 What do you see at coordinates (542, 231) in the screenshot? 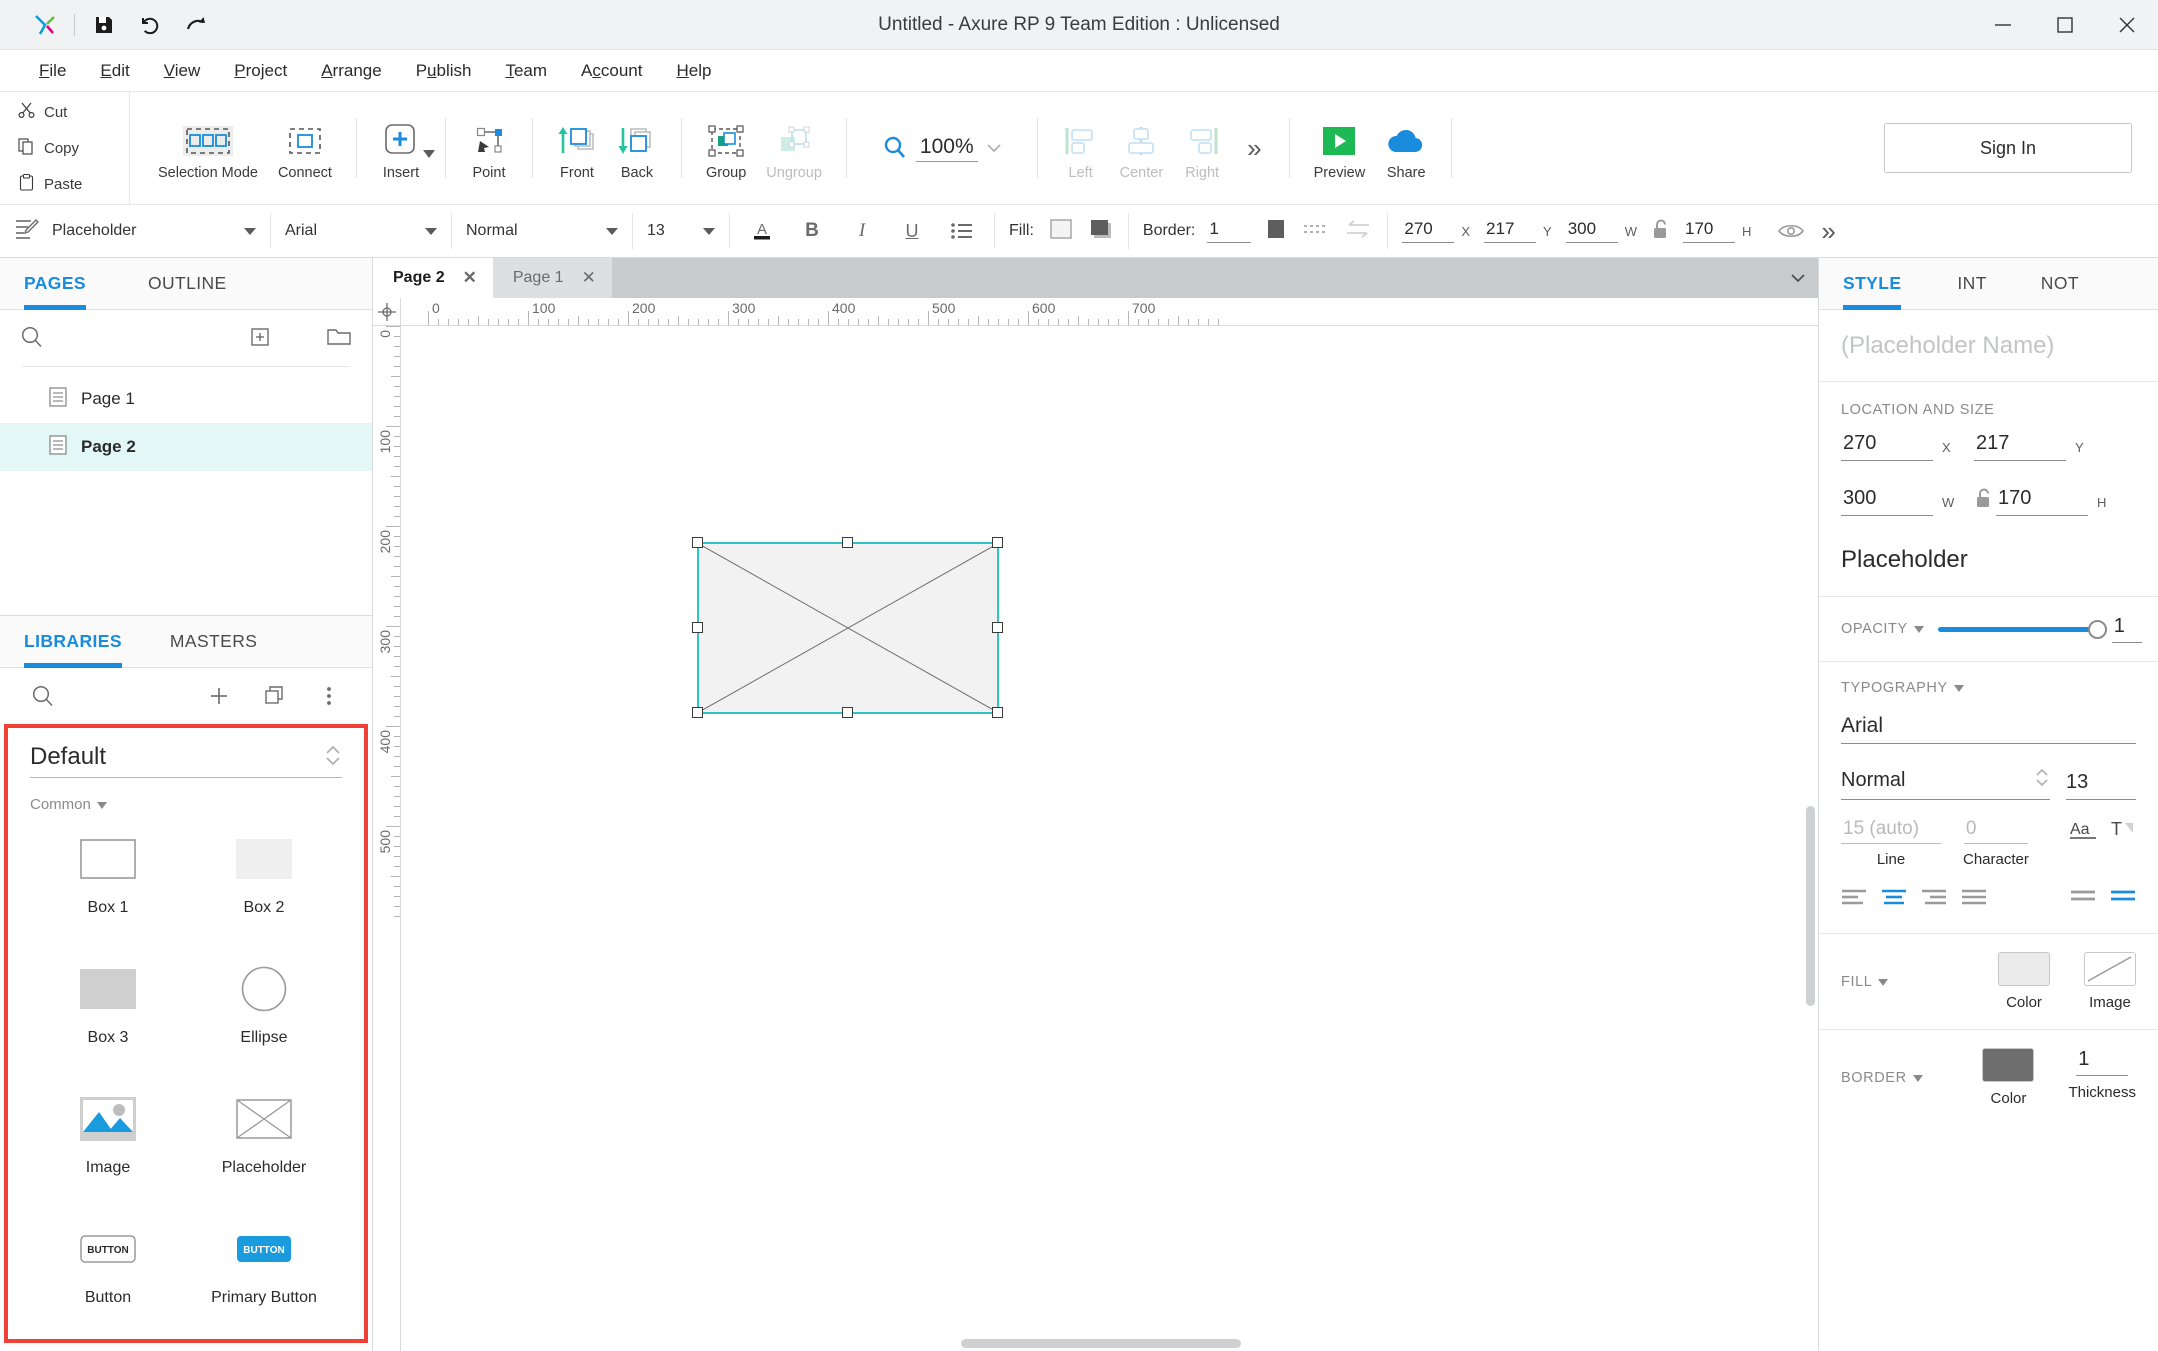
I see `font-style-dropdown: Normal` at bounding box center [542, 231].